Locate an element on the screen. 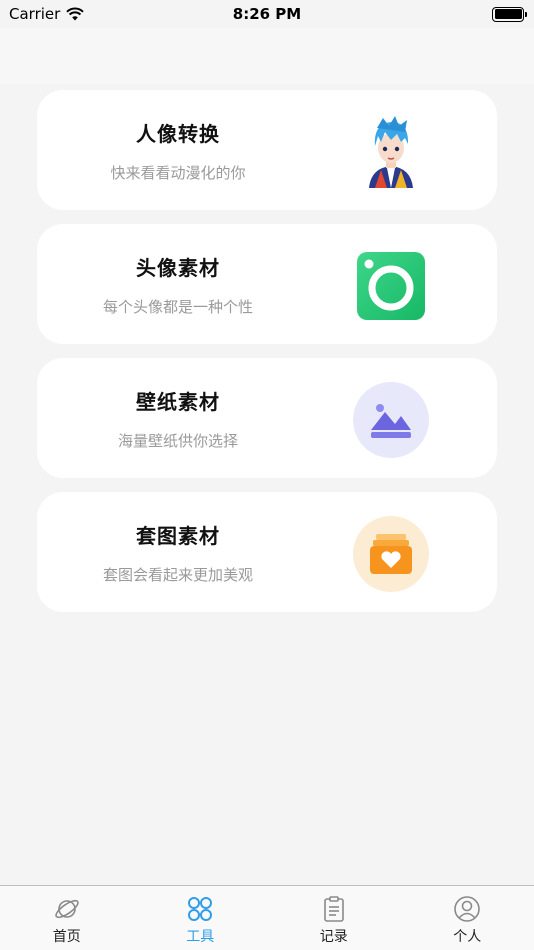  planet-icon is located at coordinates (66, 909).